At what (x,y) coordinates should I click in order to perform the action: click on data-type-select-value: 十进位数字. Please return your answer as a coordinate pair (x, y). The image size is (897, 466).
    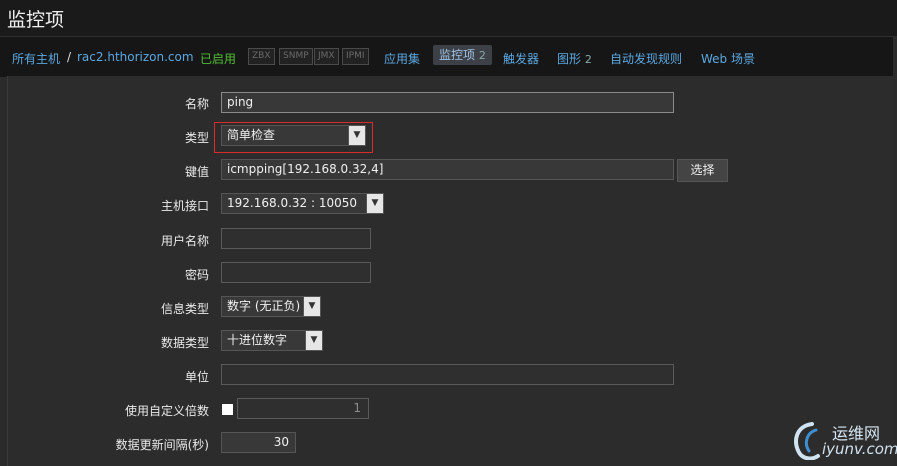
    Looking at the image, I should click on (257, 340).